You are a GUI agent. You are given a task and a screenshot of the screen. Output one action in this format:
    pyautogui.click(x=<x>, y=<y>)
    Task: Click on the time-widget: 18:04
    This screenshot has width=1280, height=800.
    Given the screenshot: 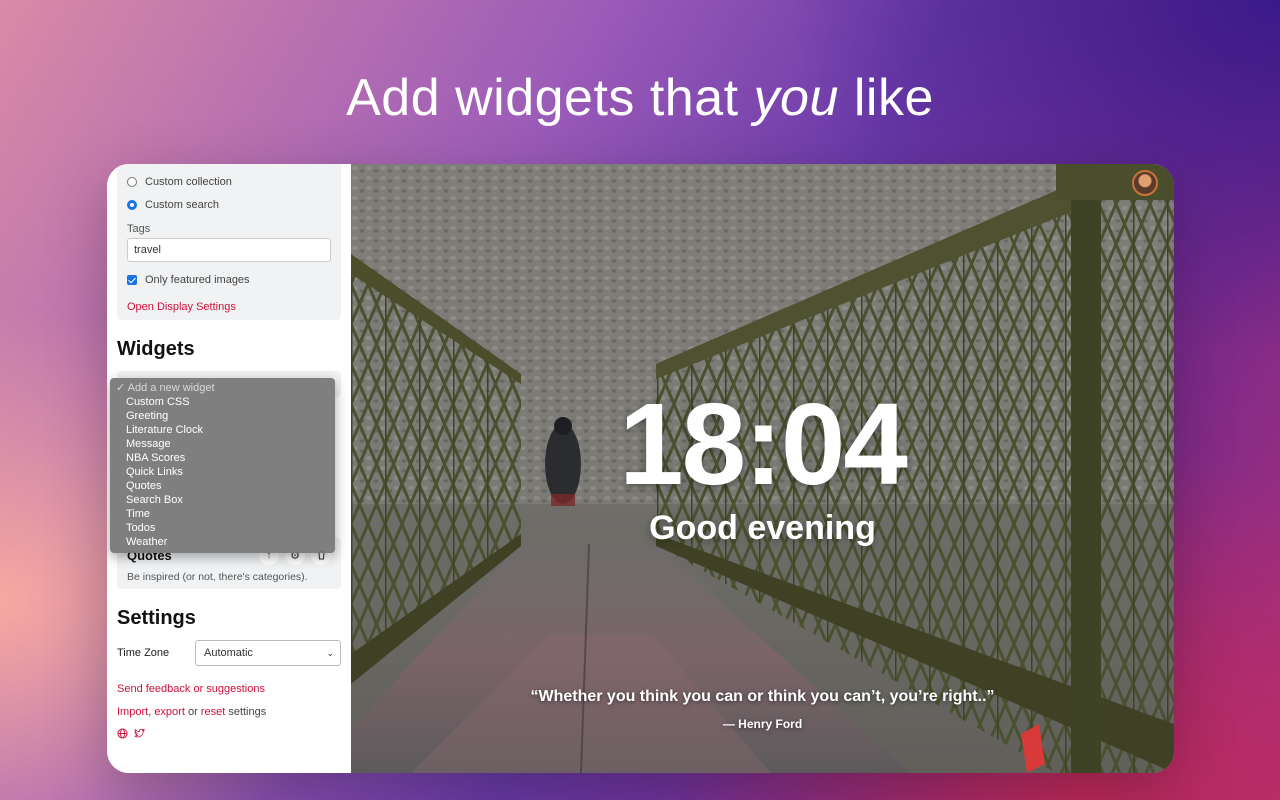 What is the action you would take?
    pyautogui.click(x=763, y=444)
    